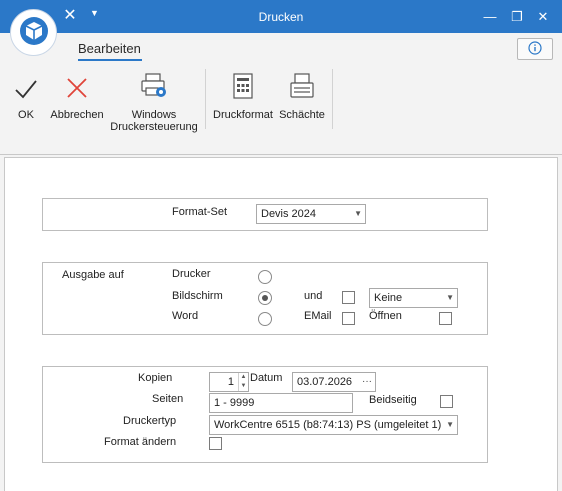  Describe the element at coordinates (266, 378) in the screenshot. I see `date-label: Datum` at that location.